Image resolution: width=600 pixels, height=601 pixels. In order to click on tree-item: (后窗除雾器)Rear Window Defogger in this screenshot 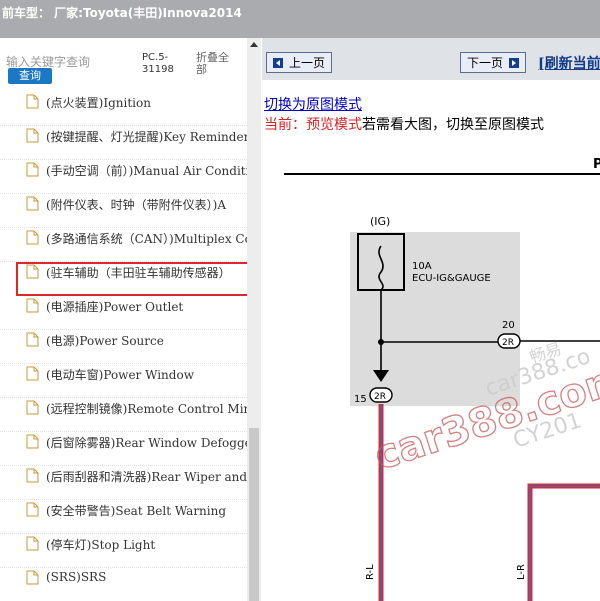, I will do `click(123, 449)`.